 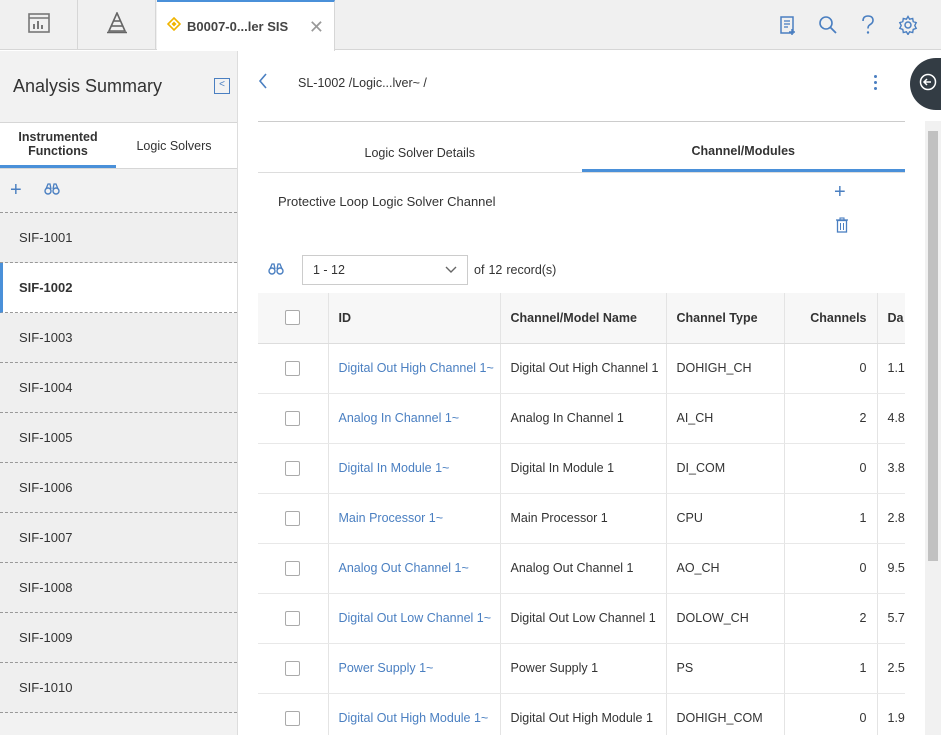 I want to click on row-name: Digital Out High Module 1, so click(x=583, y=714).